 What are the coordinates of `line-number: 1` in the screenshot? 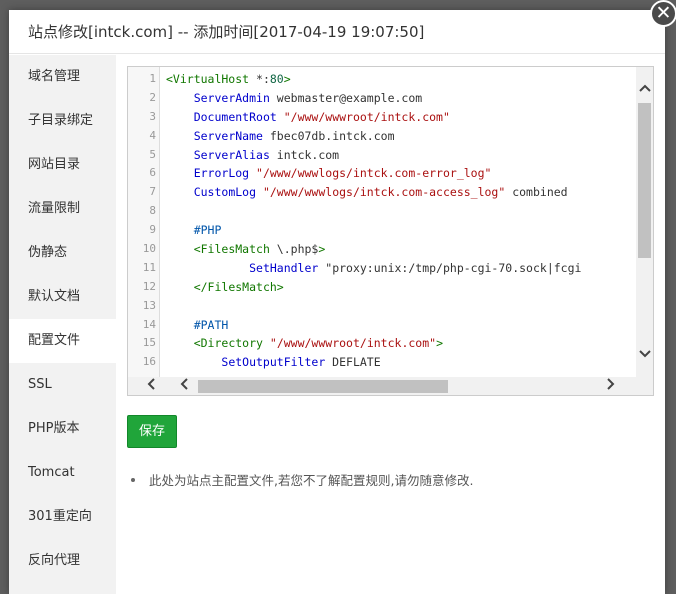 It's located at (152, 78).